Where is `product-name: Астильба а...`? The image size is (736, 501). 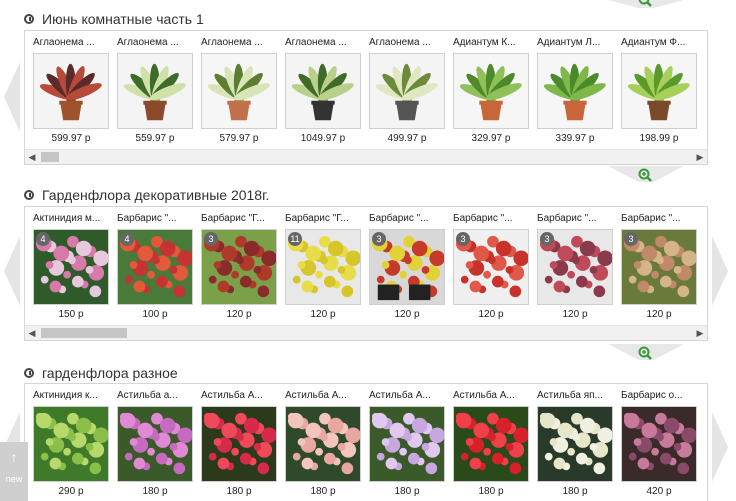 product-name: Астильба а... is located at coordinates (157, 397).